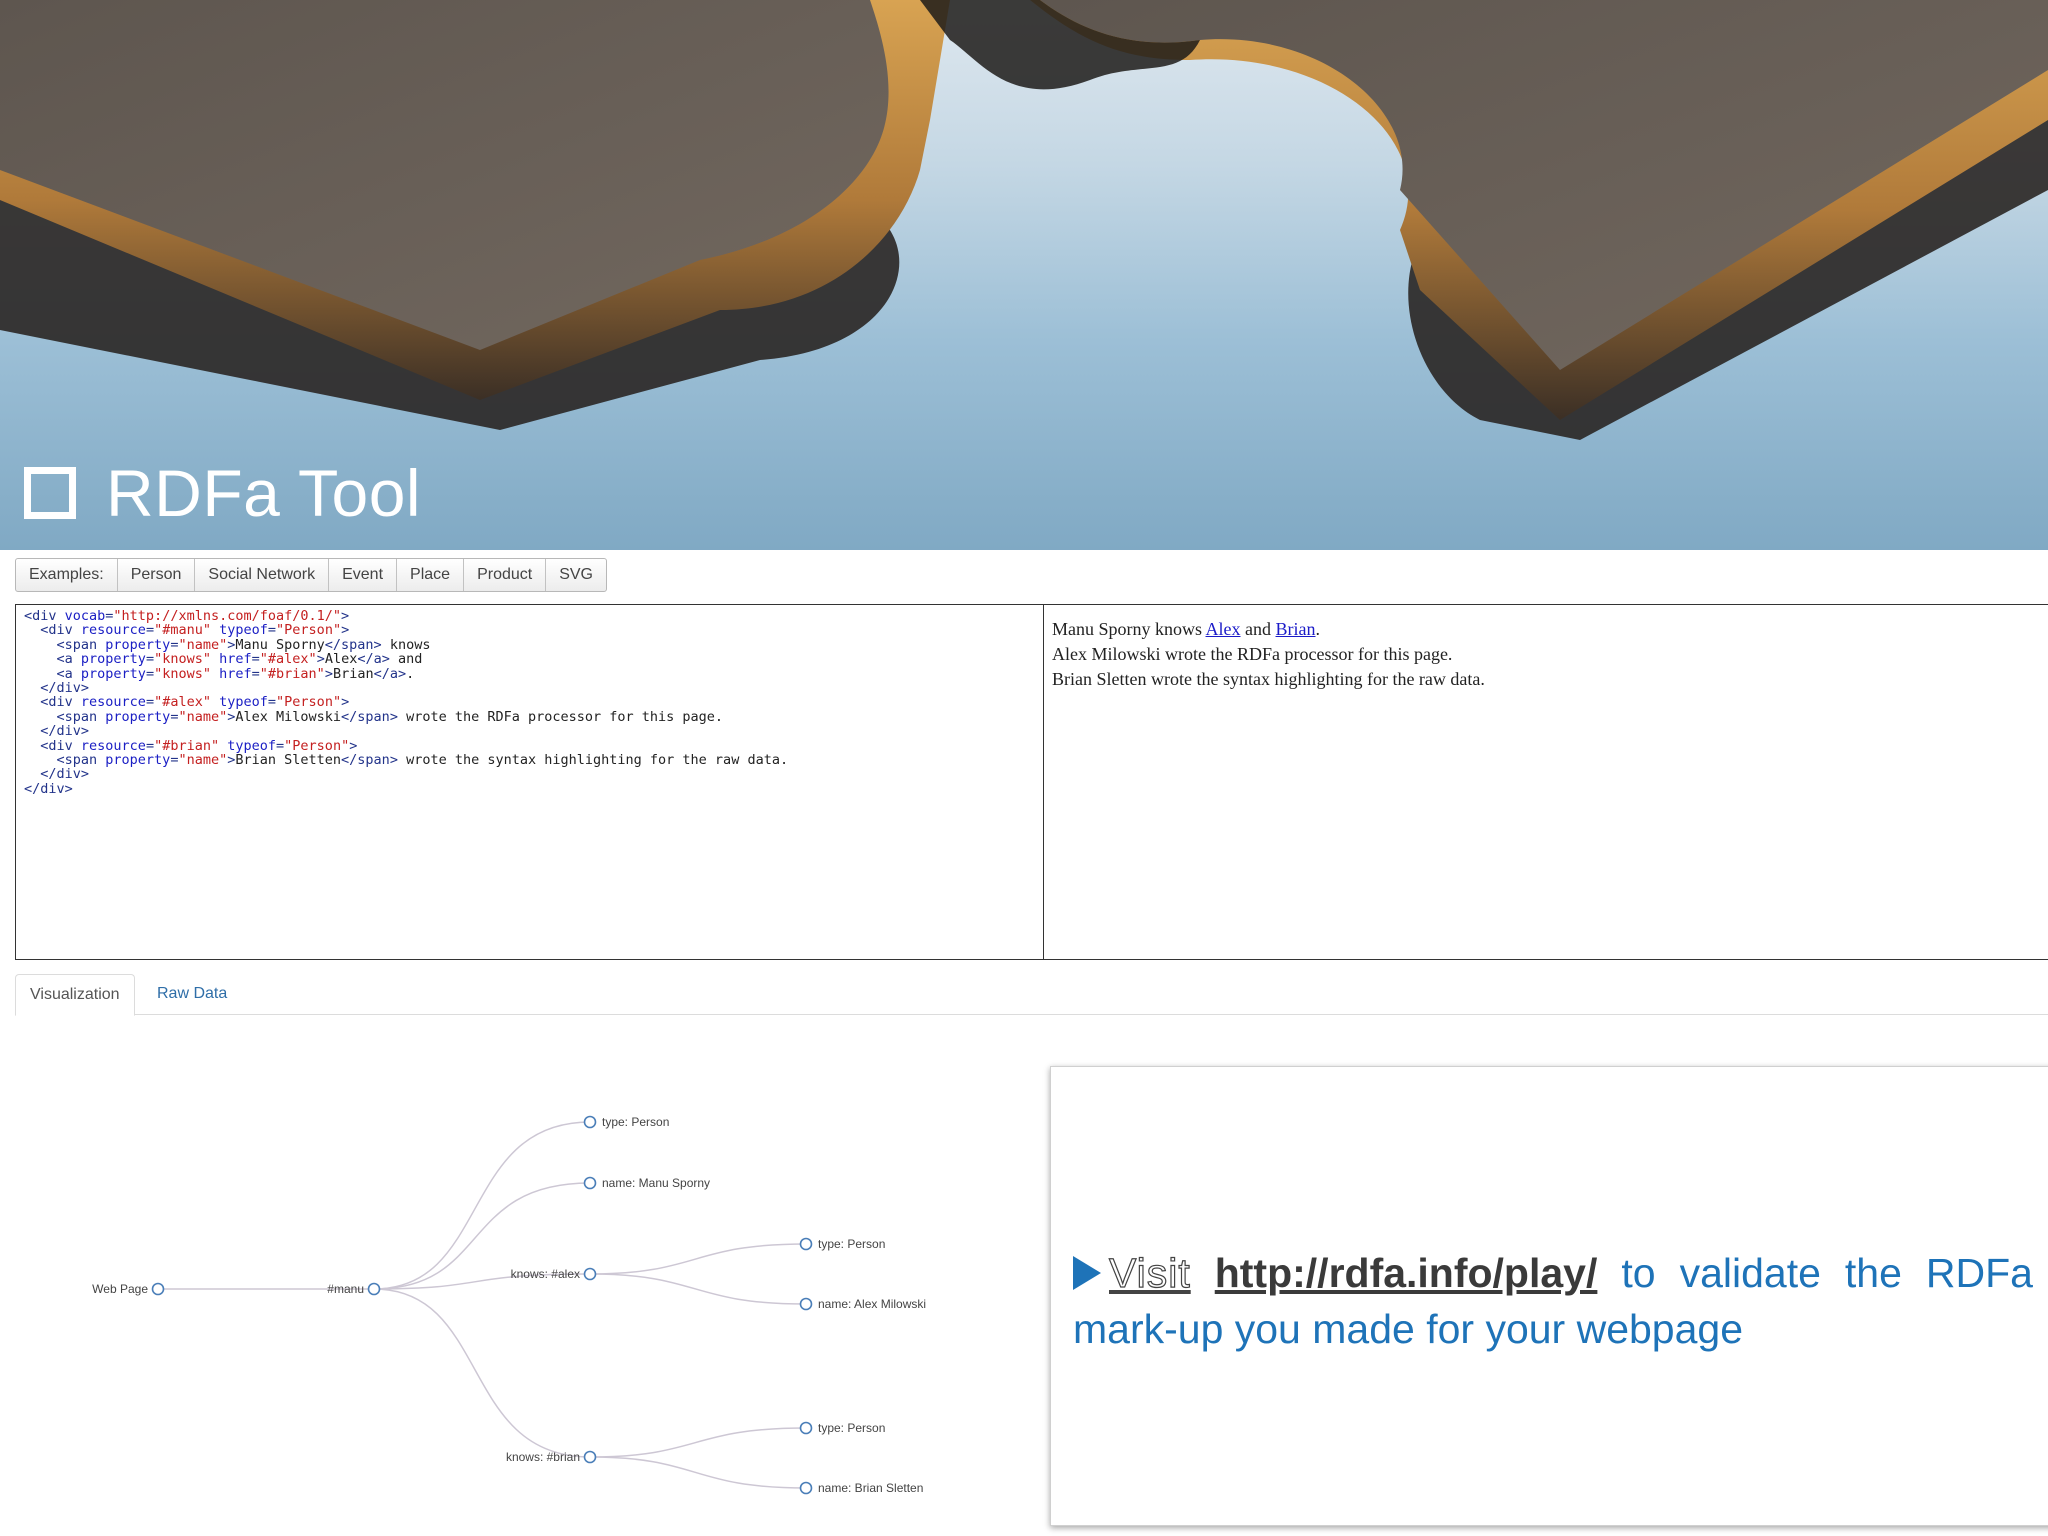 The image size is (2048, 1536). I want to click on code-token: Alex Milowski, so click(288, 716).